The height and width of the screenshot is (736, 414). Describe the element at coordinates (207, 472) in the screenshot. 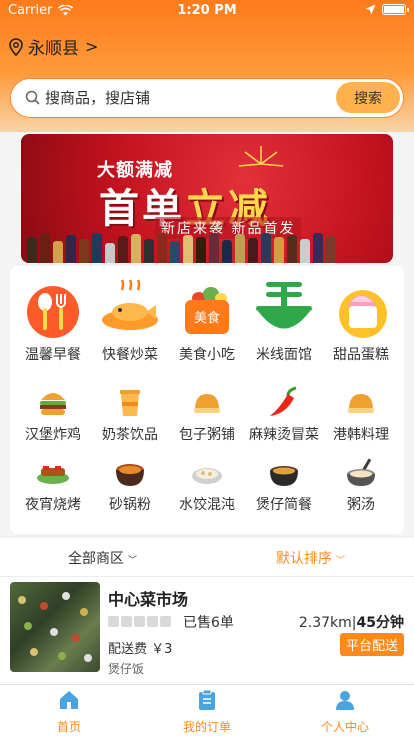

I see `dumpling-icon` at that location.